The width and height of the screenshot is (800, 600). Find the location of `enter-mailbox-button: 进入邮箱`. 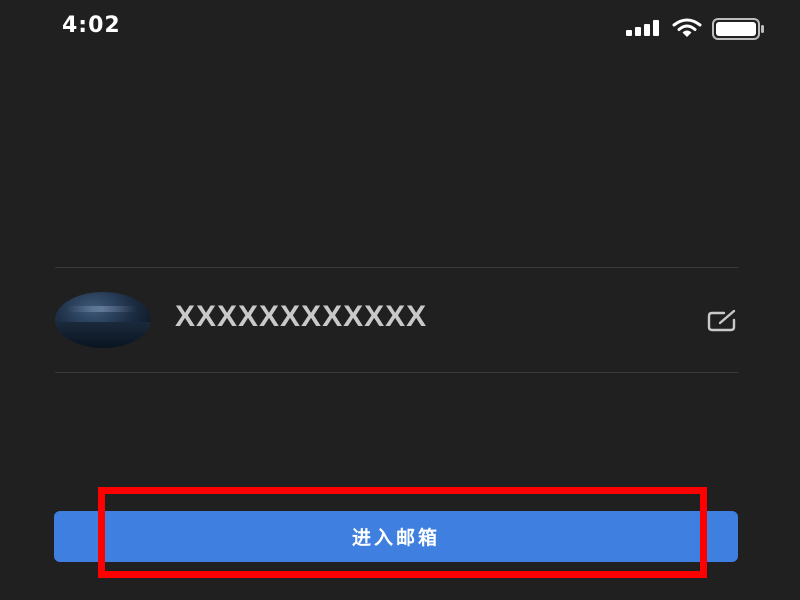

enter-mailbox-button: 进入邮箱 is located at coordinates (396, 536).